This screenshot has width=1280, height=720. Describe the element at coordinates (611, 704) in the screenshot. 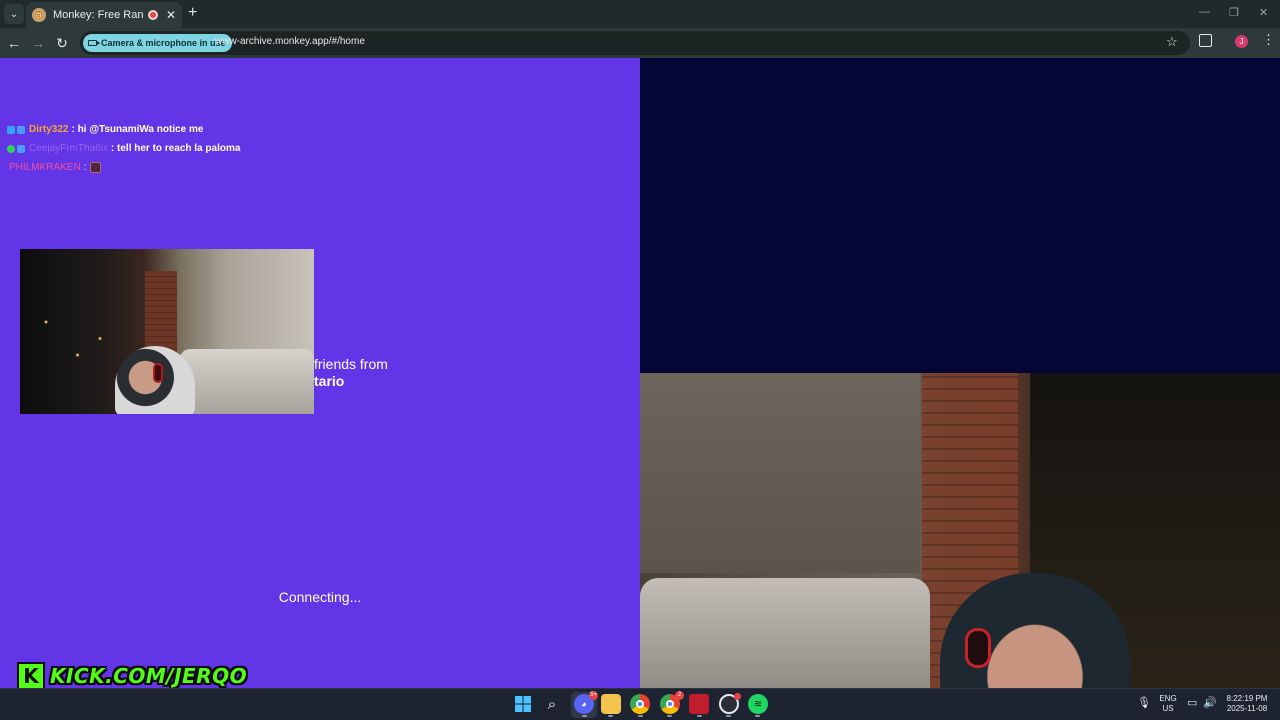

I see `file-explorer-icon` at that location.